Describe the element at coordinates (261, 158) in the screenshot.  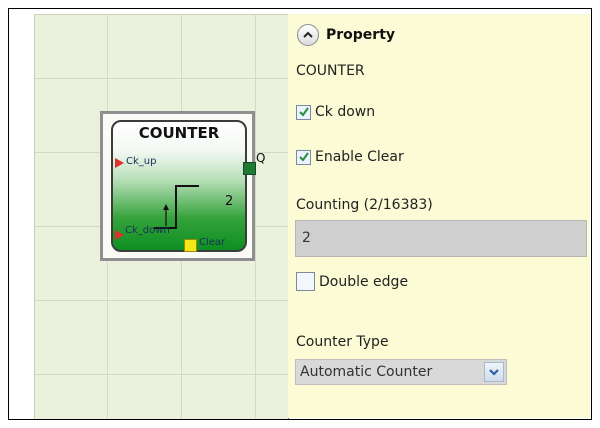
I see `q-label: Q` at that location.